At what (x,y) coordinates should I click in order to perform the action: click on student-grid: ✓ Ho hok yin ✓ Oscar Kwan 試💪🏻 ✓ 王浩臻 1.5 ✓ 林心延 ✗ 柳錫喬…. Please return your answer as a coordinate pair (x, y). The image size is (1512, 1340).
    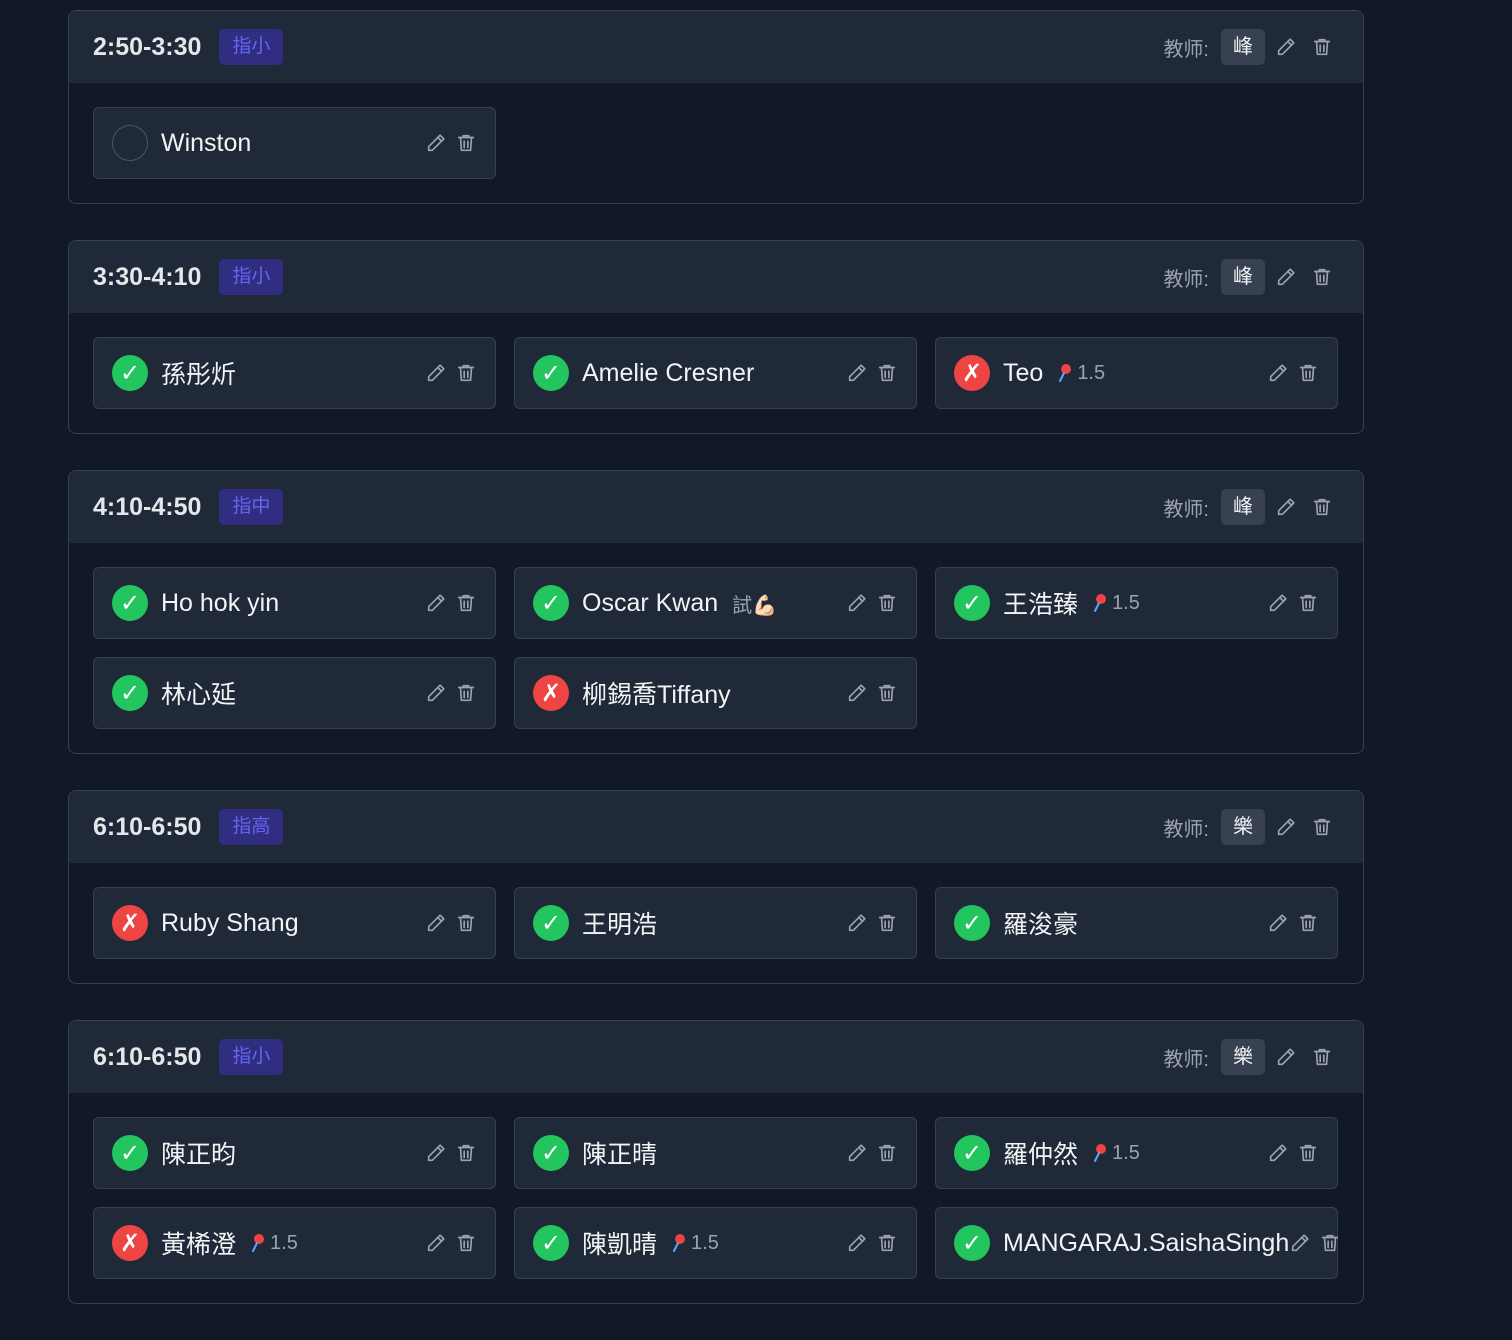
    Looking at the image, I should click on (716, 648).